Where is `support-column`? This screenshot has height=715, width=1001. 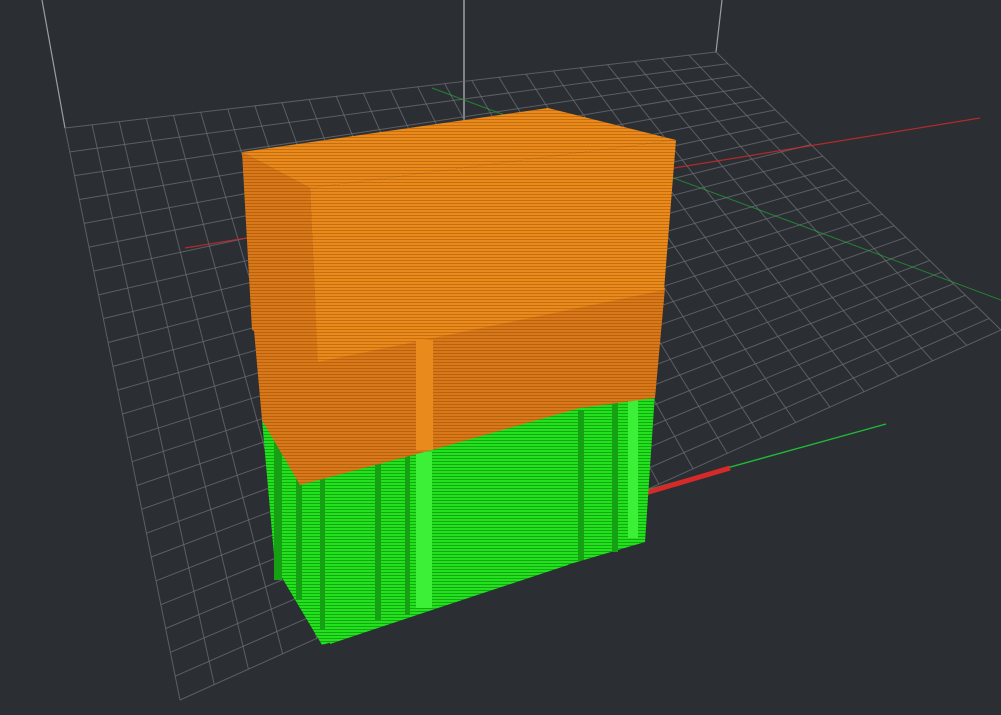 support-column is located at coordinates (424, 530).